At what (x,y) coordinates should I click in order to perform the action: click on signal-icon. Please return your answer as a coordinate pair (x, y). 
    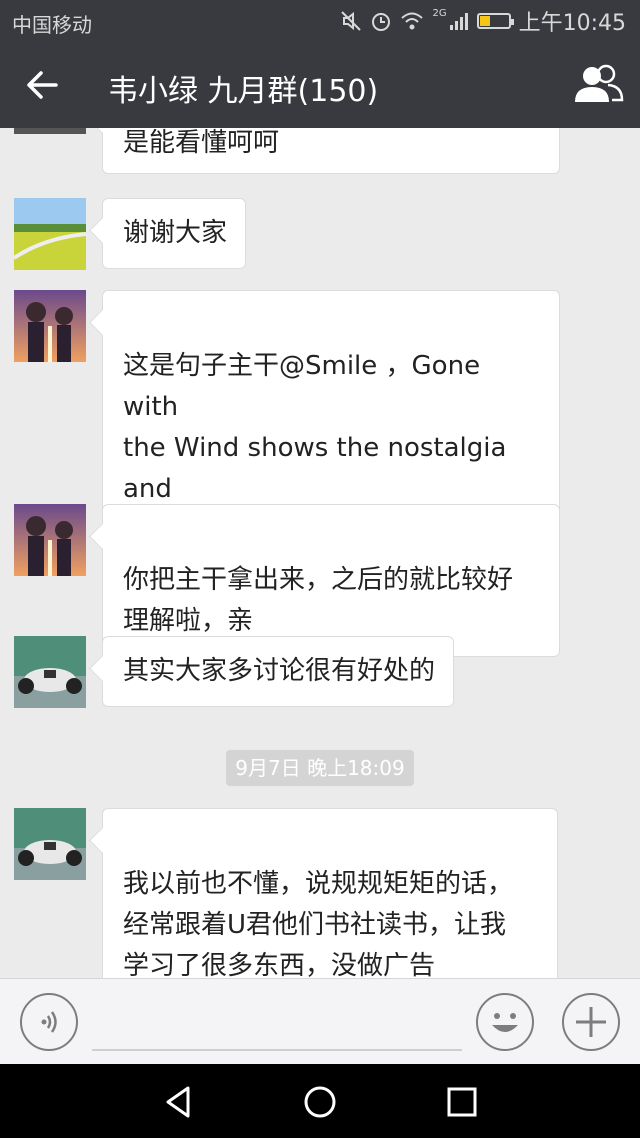
    Looking at the image, I should click on (458, 21).